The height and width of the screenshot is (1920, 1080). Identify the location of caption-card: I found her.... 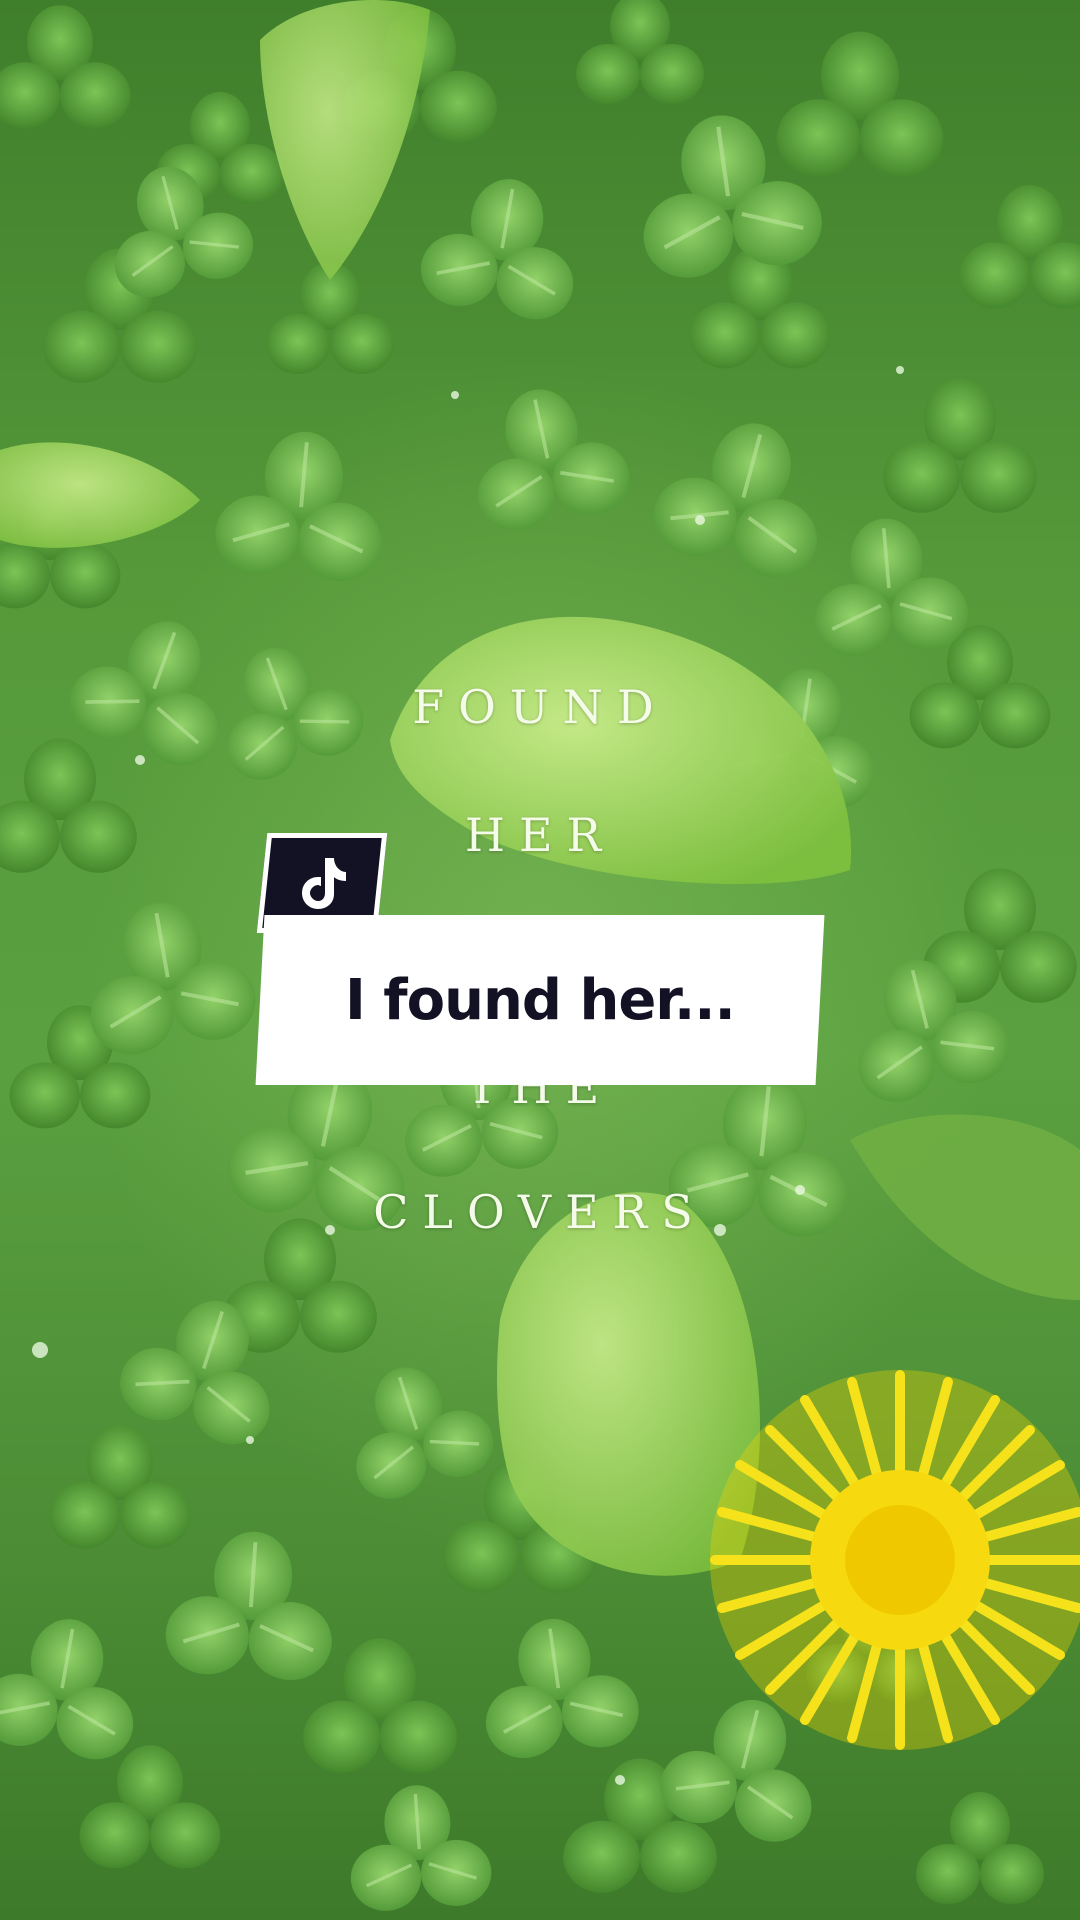
(540, 1000).